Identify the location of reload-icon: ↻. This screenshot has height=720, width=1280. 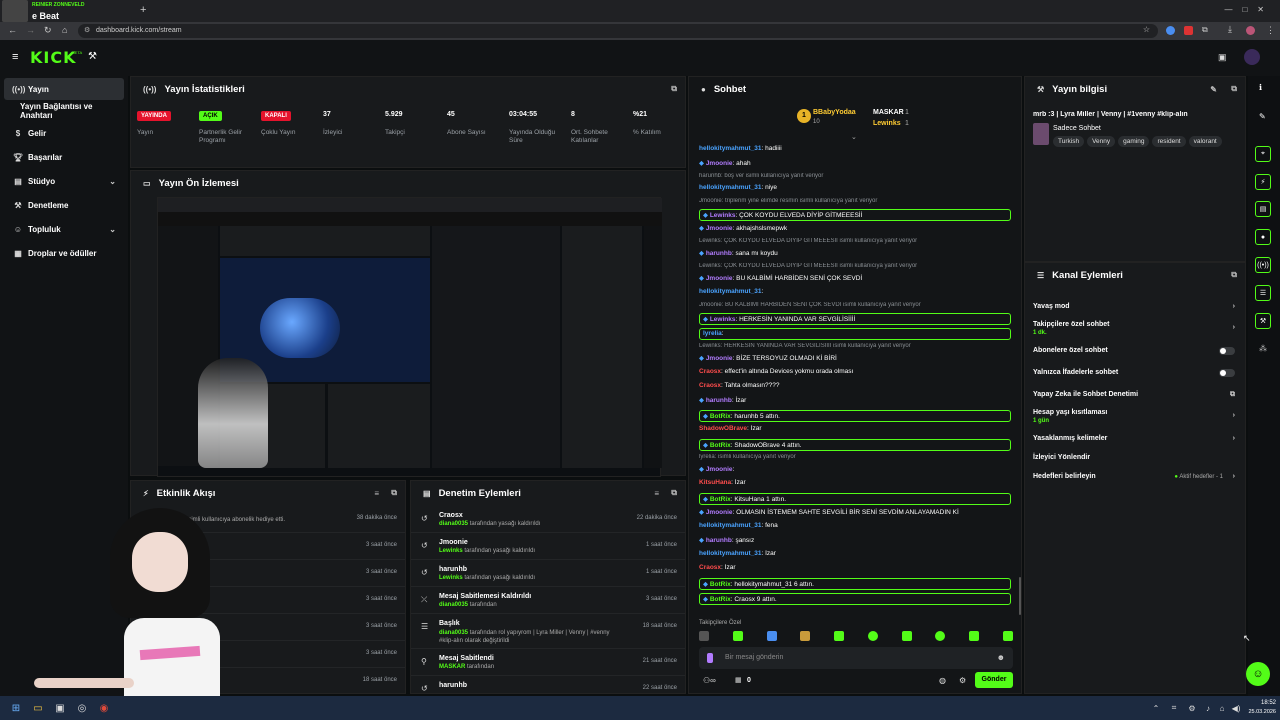
(48, 30).